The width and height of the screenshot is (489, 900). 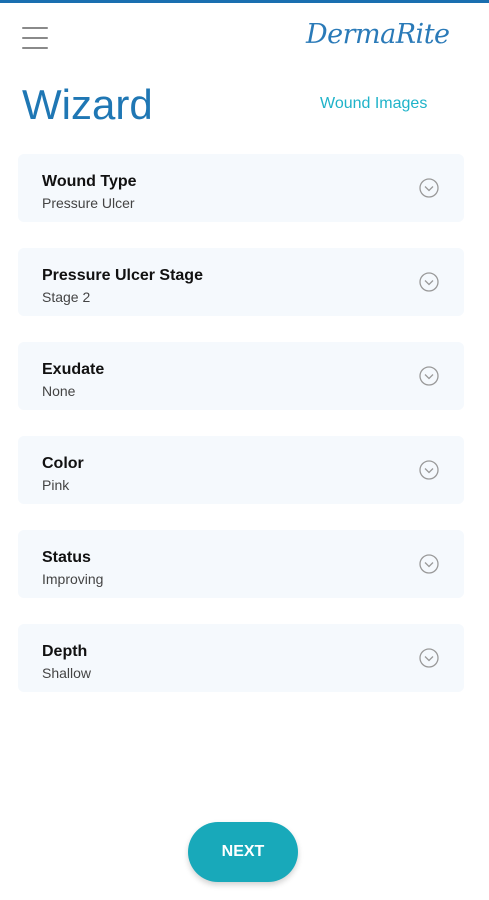 I want to click on field-label: Pressure Ulcer Stage, so click(x=122, y=275).